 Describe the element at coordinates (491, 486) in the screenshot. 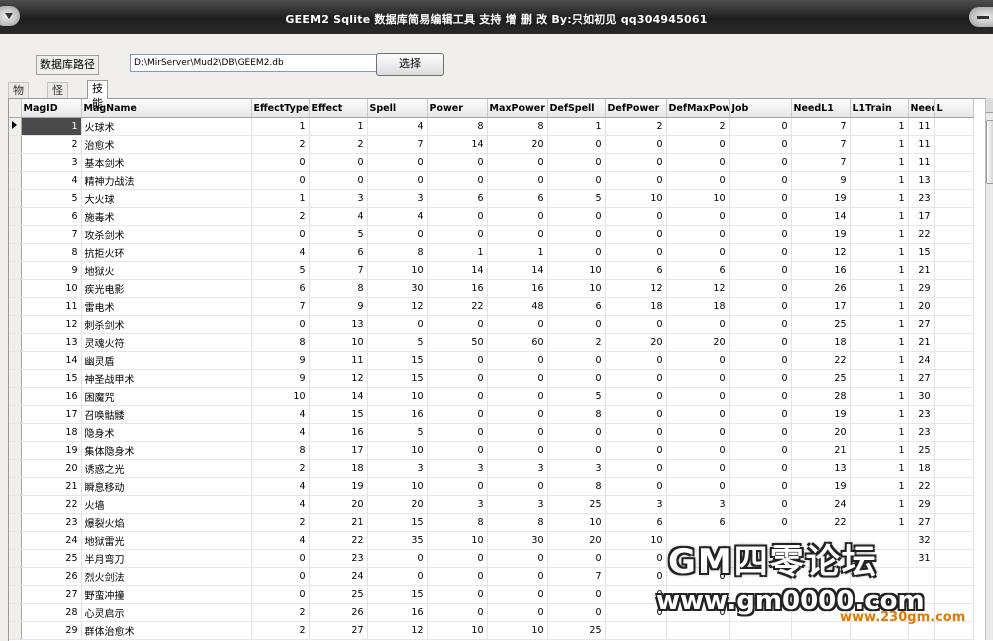

I see `table-row: 21 瞬息移动 4 19 10 0 0 8 0 0 0 19 1 22` at that location.